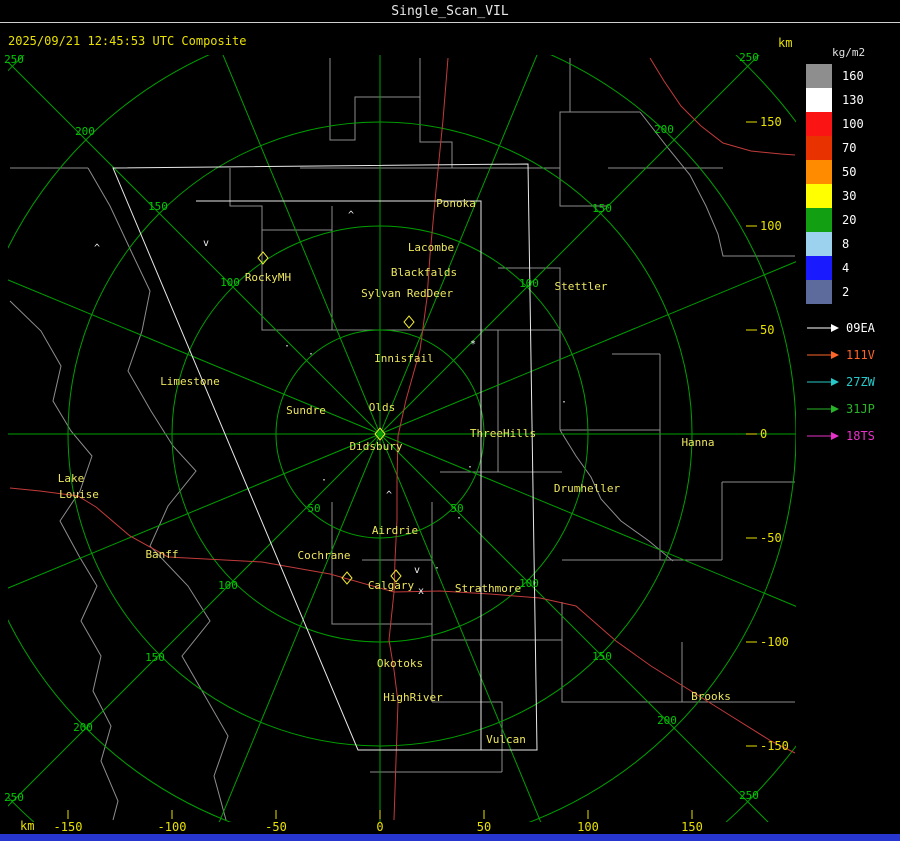  What do you see at coordinates (306, 410) in the screenshot?
I see `city-label: Sundre` at bounding box center [306, 410].